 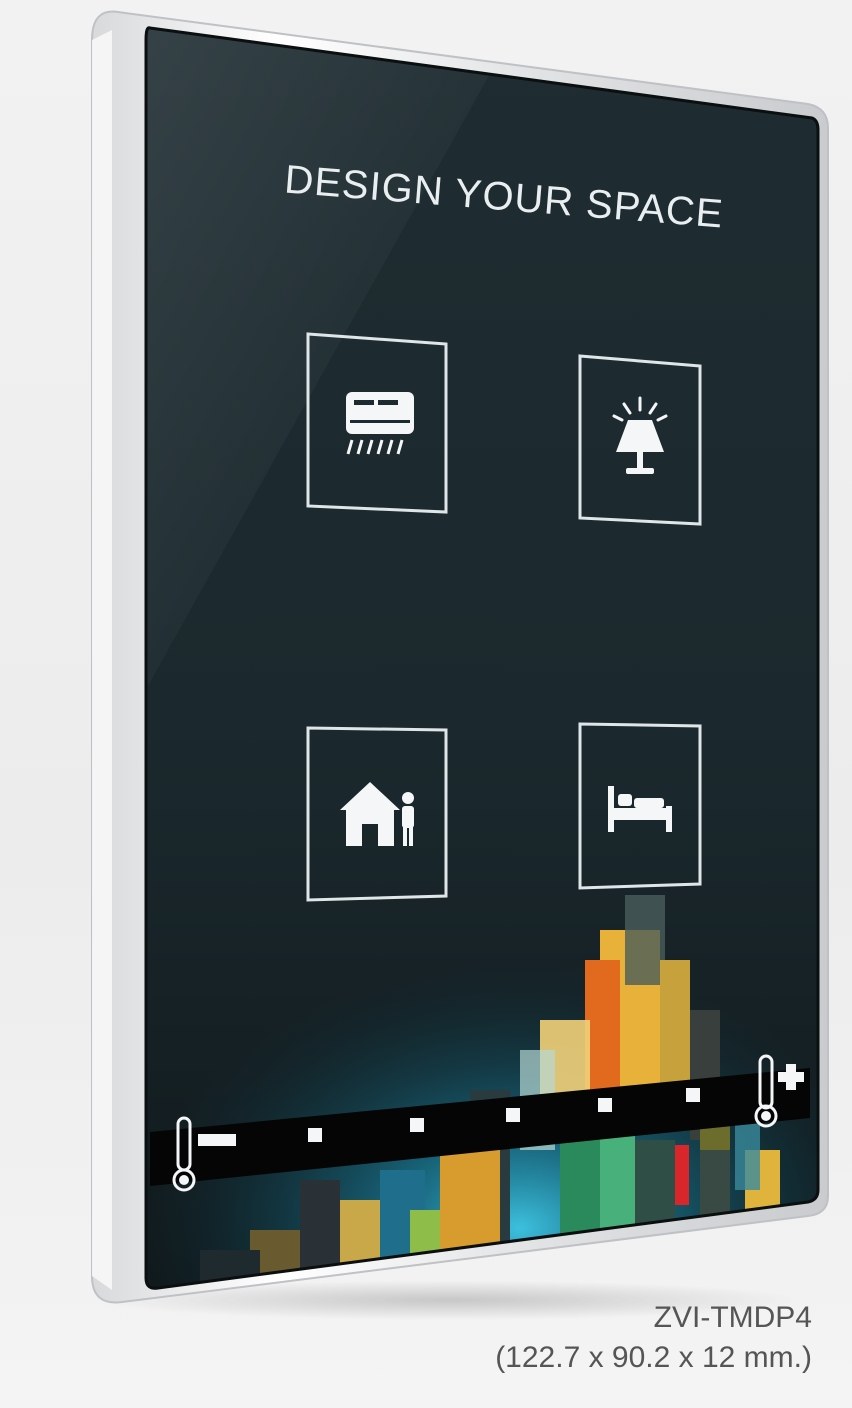 I want to click on model-number: ZVI-TMDP4, so click(x=732, y=1317).